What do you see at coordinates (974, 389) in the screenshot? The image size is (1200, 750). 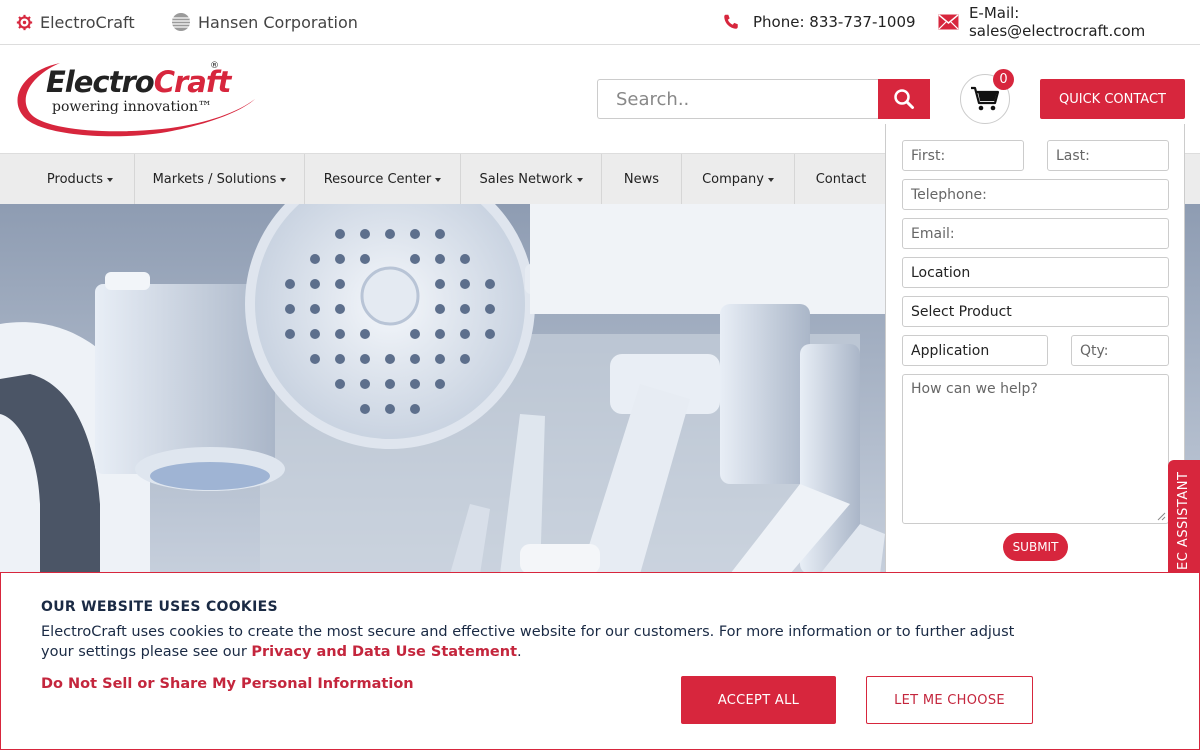 I see `message-placeholder: How can we help?` at bounding box center [974, 389].